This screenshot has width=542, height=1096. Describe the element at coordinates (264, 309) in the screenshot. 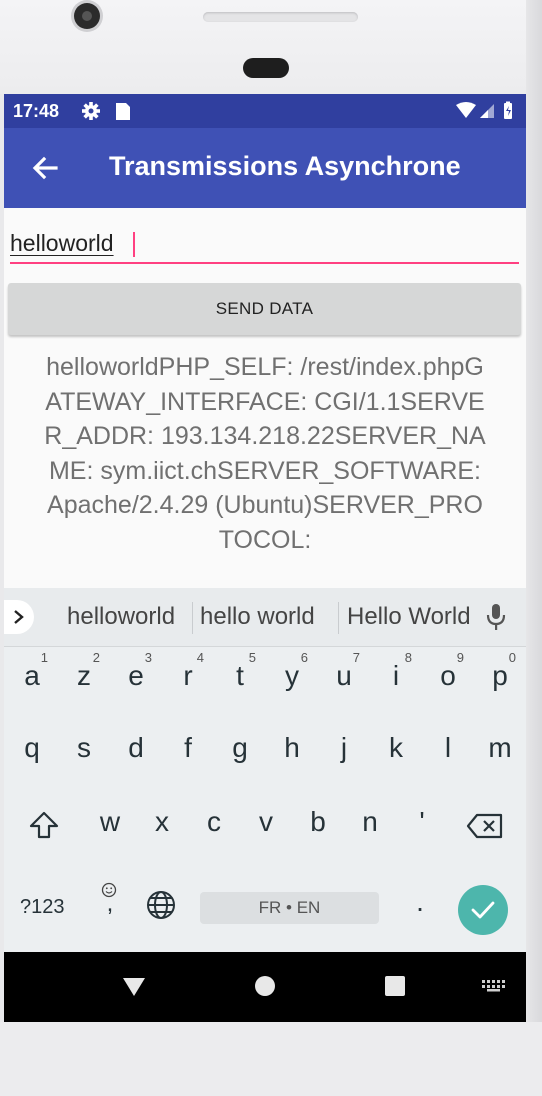

I see `send-data-button: SEND DATA` at that location.